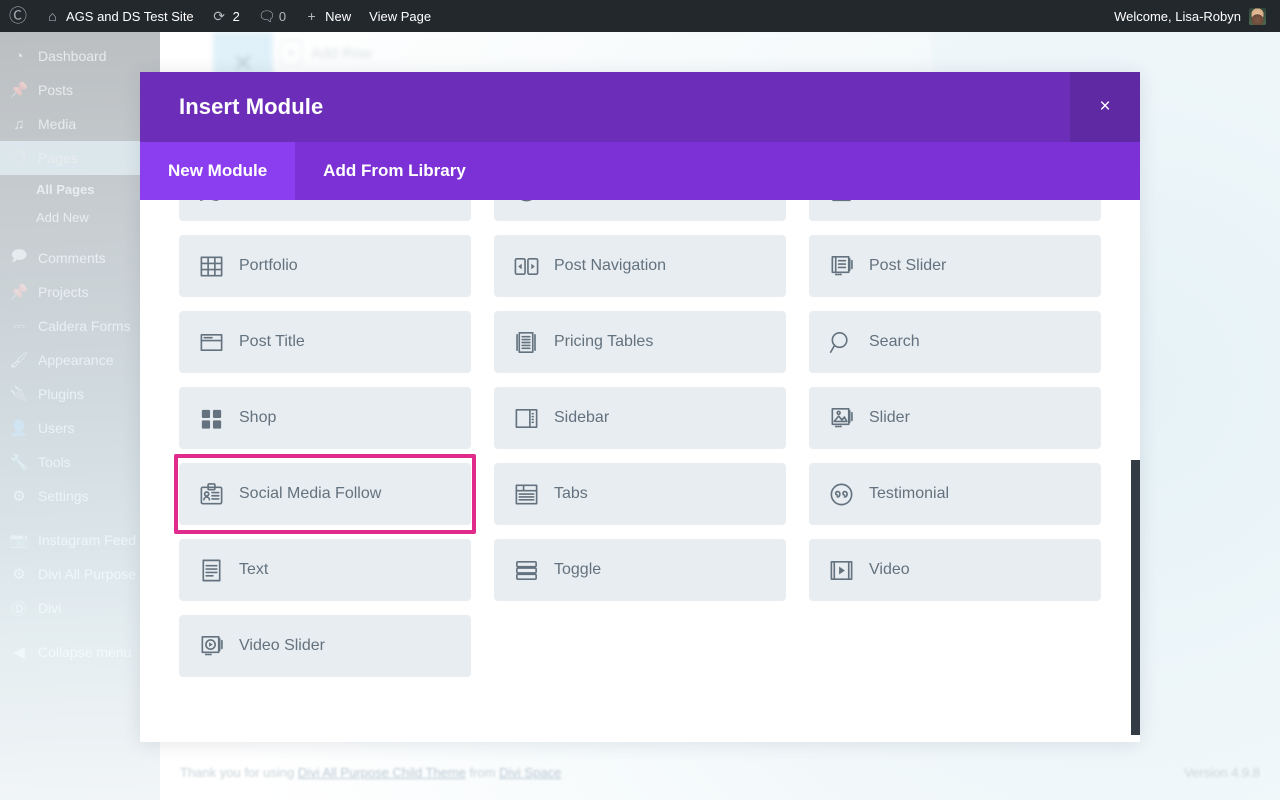 The width and height of the screenshot is (1280, 800). What do you see at coordinates (19, 462) in the screenshot?
I see `wrench-icon: 🔧` at bounding box center [19, 462].